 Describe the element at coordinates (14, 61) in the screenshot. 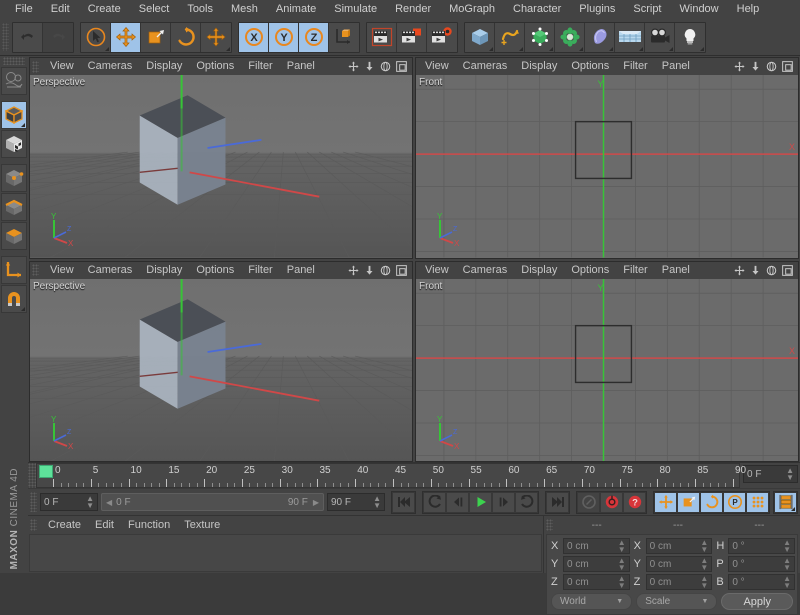

I see `left-toolbar-grip` at that location.